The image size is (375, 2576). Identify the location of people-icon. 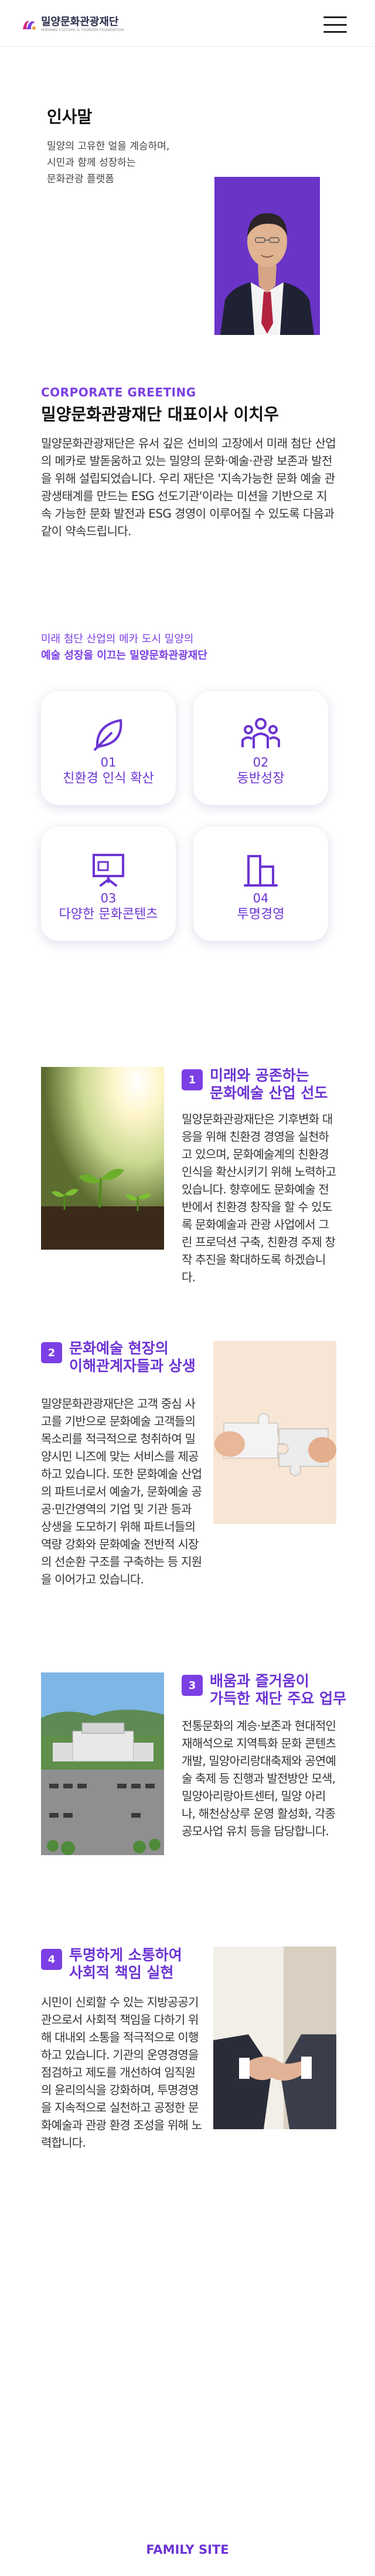
(260, 733).